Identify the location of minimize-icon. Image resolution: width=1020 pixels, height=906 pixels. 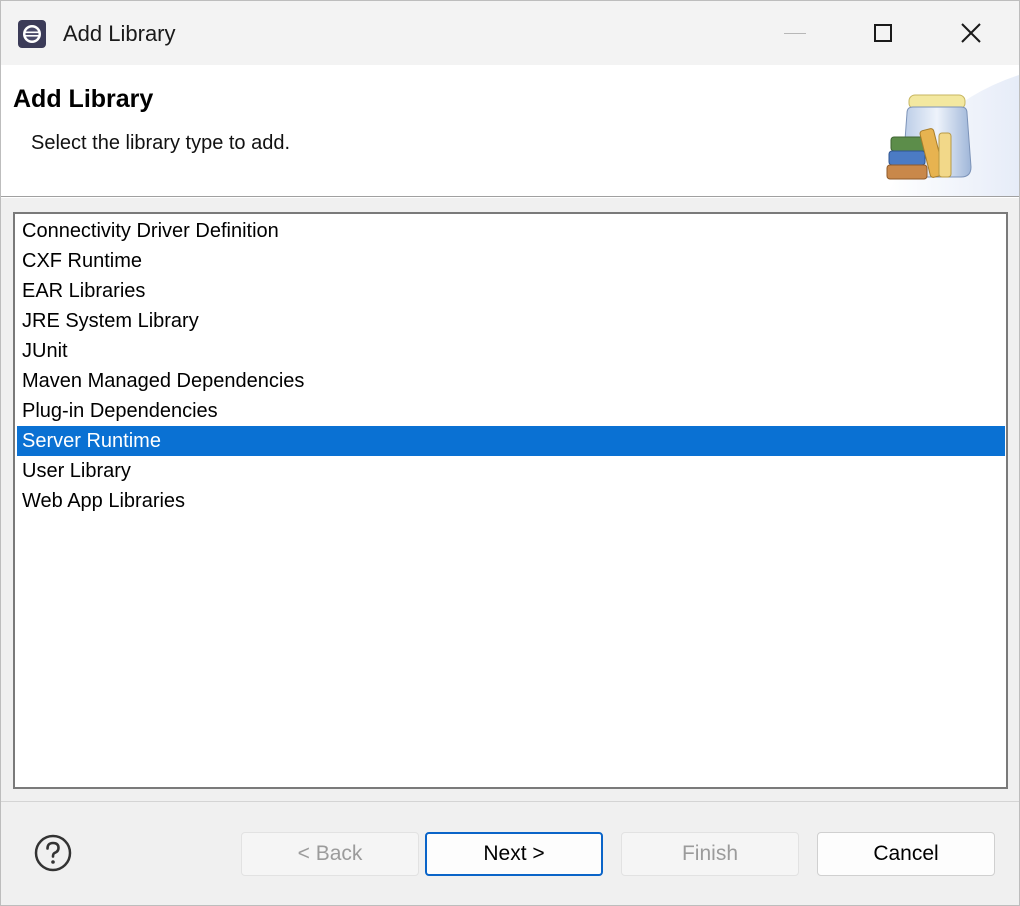
(795, 33).